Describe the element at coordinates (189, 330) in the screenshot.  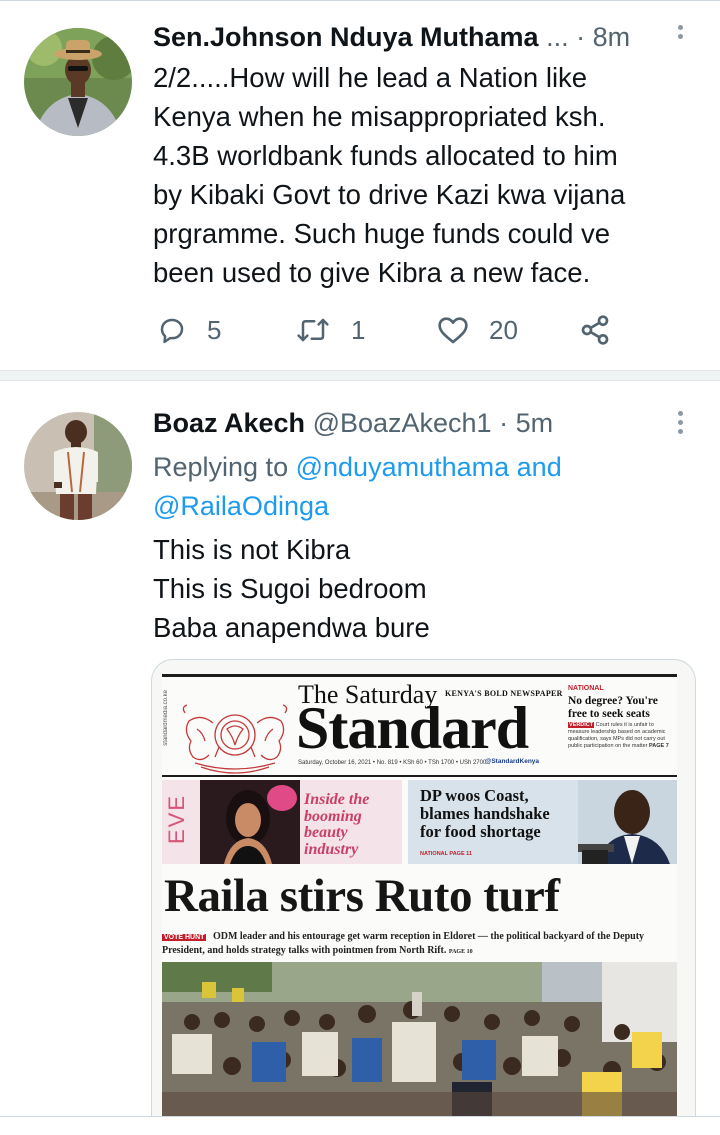
I see `reply-button: 5` at that location.